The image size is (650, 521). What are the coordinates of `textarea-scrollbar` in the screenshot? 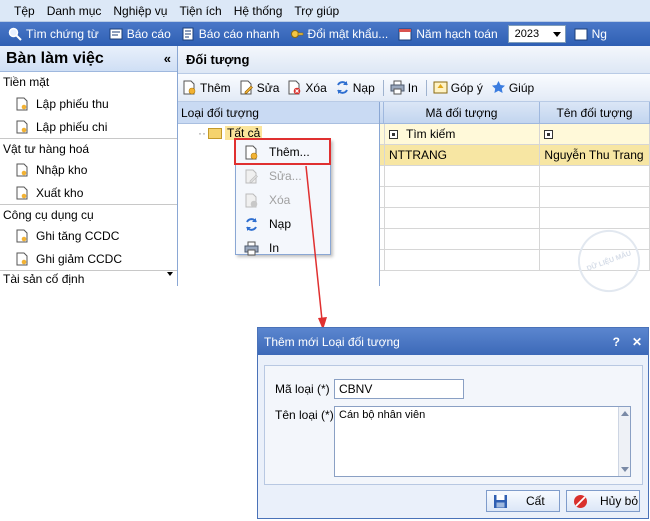 It's located at (624, 441).